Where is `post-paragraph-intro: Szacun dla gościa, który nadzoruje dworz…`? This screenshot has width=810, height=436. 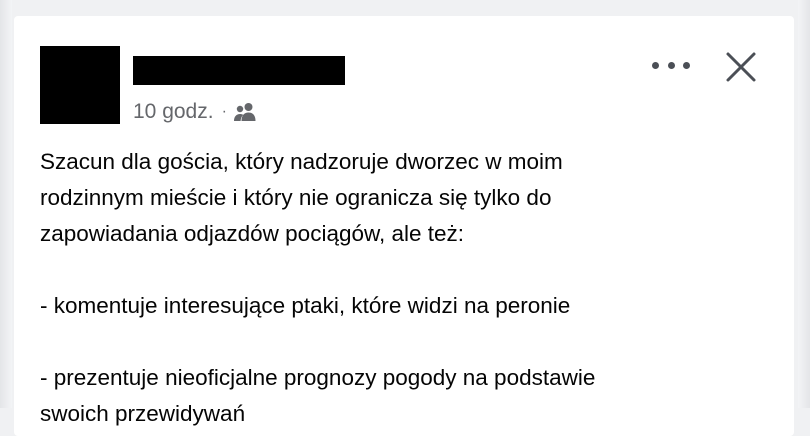 post-paragraph-intro: Szacun dla gościa, który nadzoruje dworz… is located at coordinates (301, 197).